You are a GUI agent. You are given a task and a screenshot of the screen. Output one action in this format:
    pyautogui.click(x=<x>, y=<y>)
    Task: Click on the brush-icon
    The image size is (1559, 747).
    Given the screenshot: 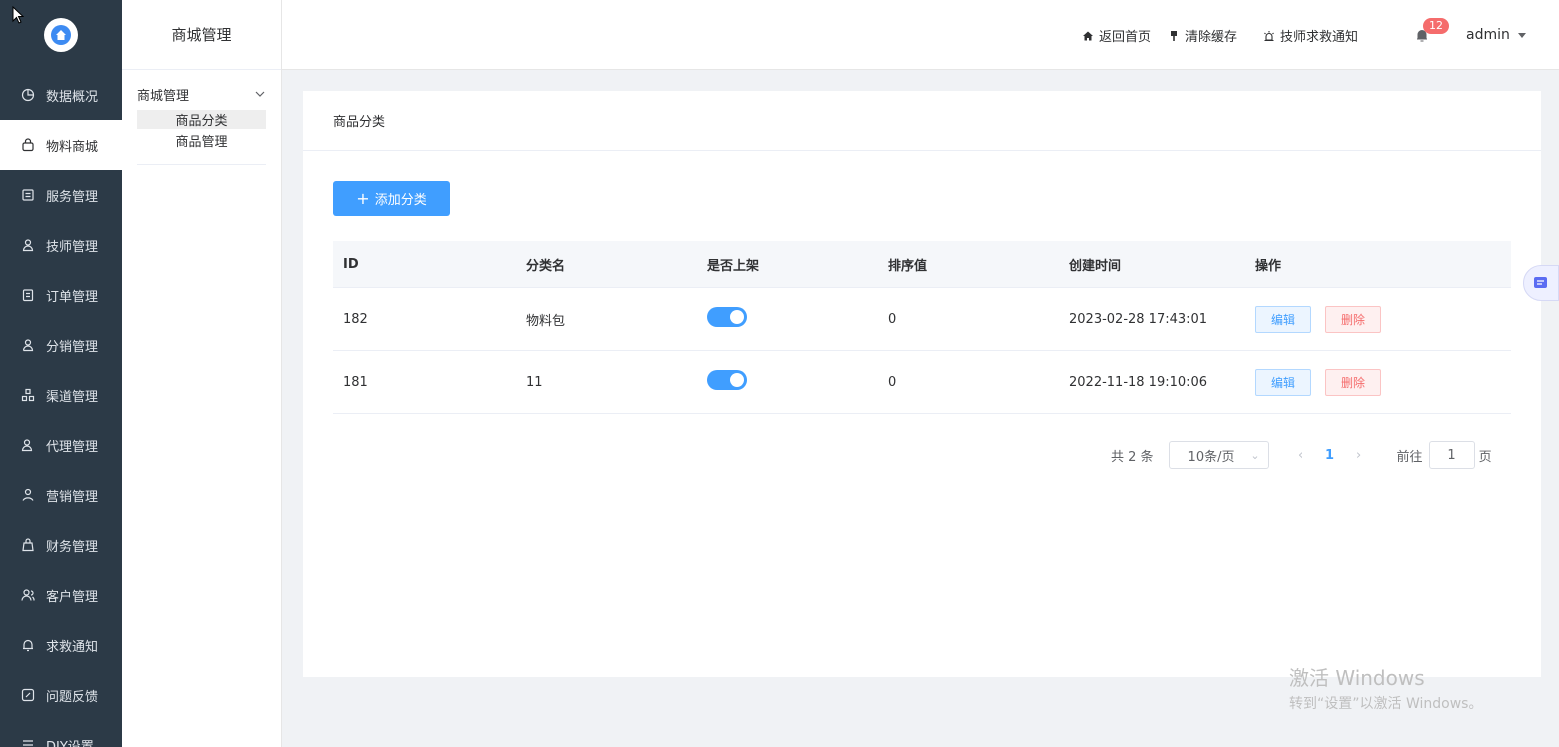 What is the action you would take?
    pyautogui.click(x=1174, y=36)
    